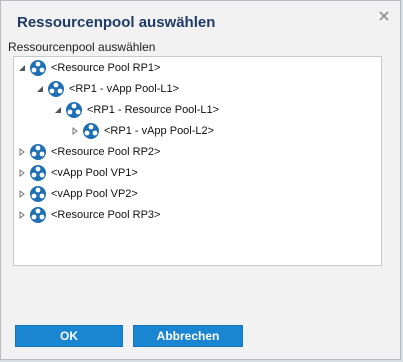  I want to click on tree-item-resource-pool-rp2: <Resource Pool RP2>, so click(88, 152).